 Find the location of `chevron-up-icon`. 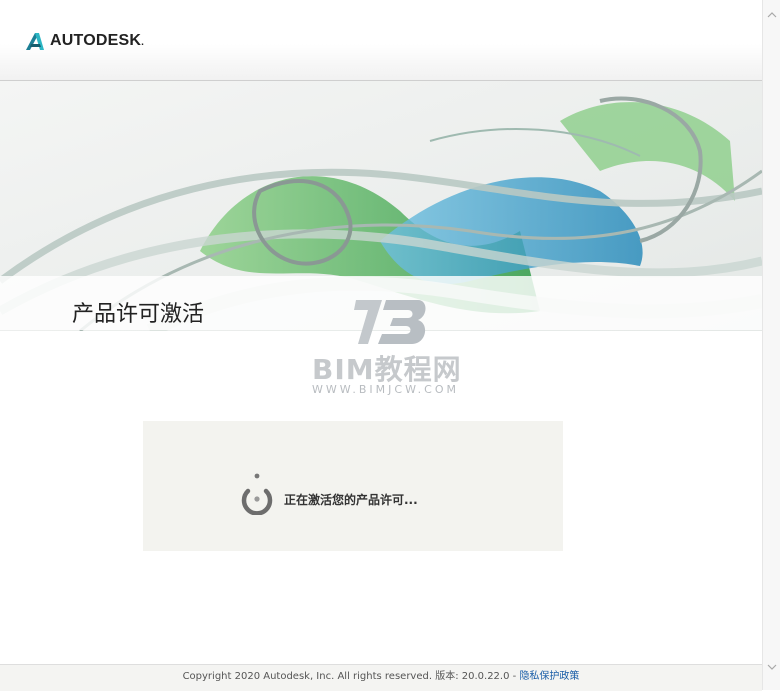

chevron-up-icon is located at coordinates (771, 15).